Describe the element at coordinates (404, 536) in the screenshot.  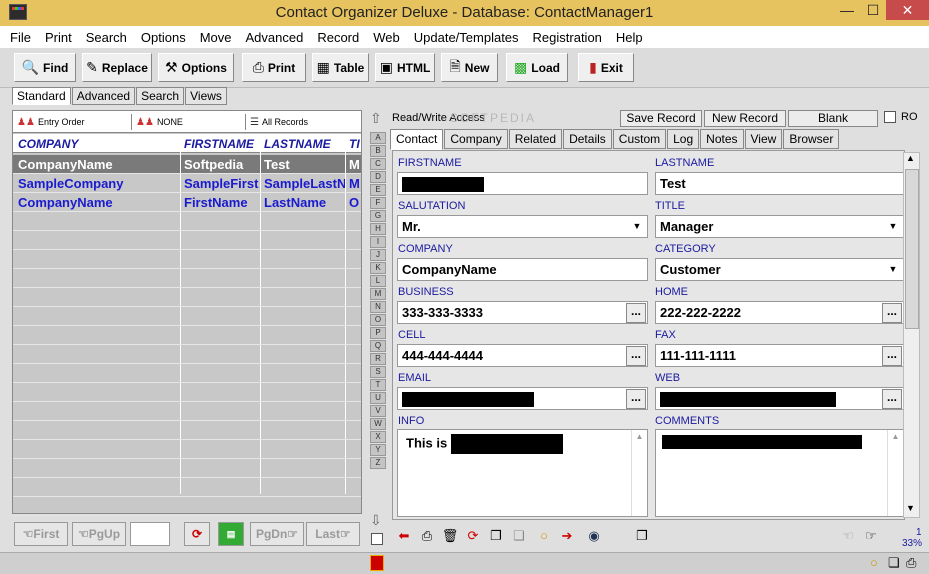
I see `back-arrow-icon: ⬅` at that location.